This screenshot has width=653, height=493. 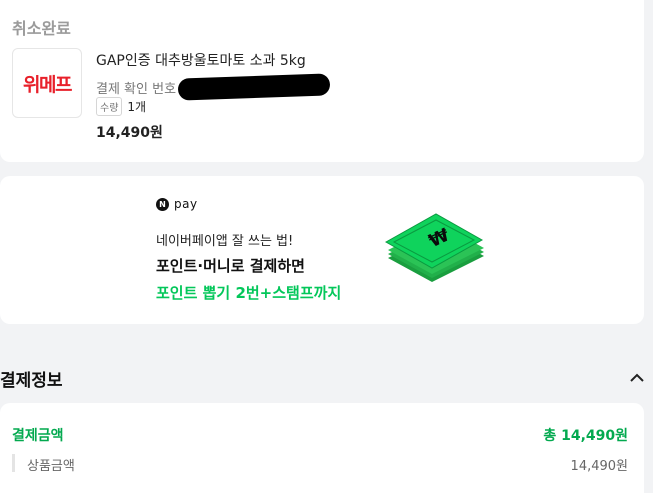 I want to click on banner-headline: 포인트·머니로 결제하면, so click(x=230, y=266).